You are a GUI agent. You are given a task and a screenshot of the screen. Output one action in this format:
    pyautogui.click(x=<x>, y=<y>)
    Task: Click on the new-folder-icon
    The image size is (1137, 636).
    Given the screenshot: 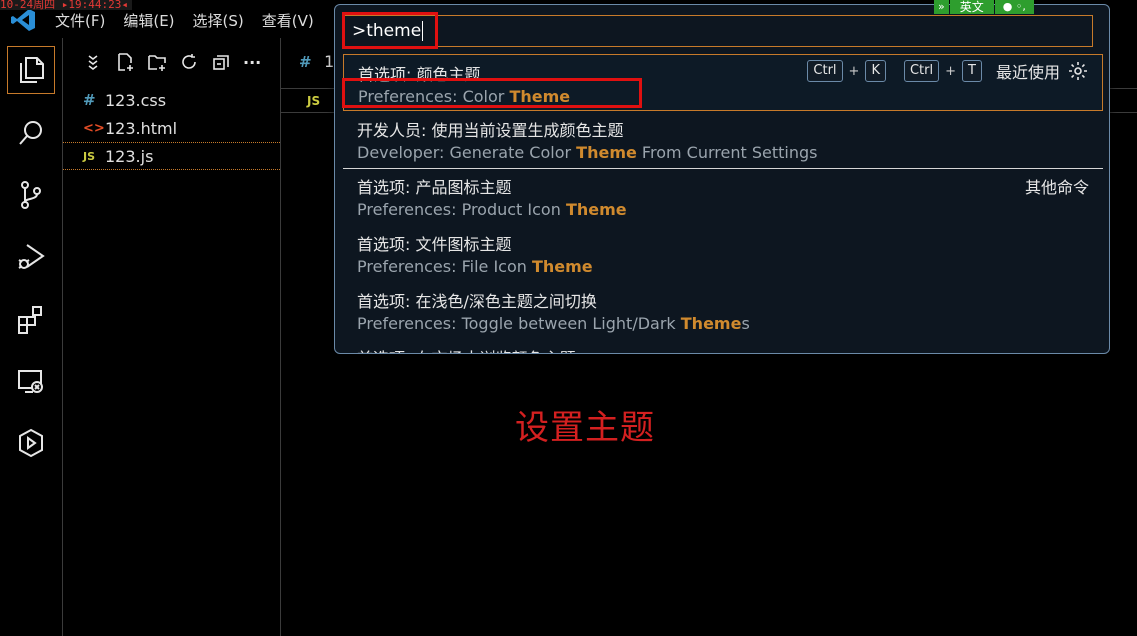 What is the action you would take?
    pyautogui.click(x=157, y=62)
    